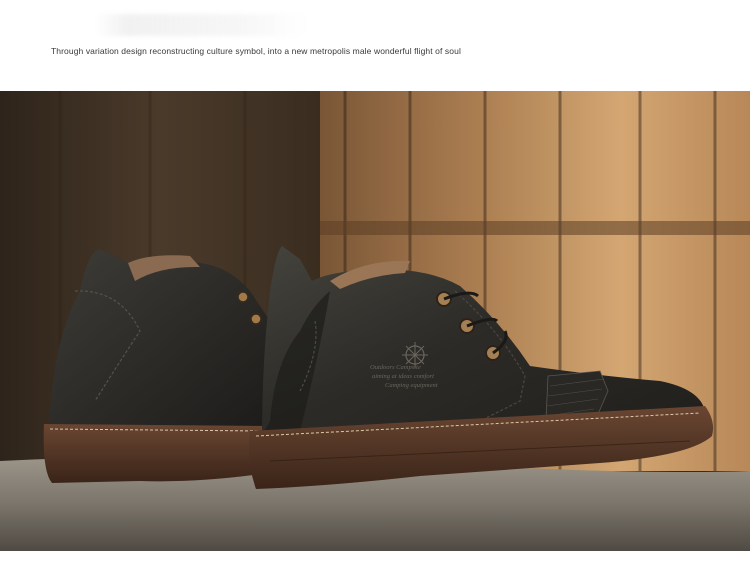  I want to click on emblem-text-line2: aiming at ideas comfort, so click(403, 376).